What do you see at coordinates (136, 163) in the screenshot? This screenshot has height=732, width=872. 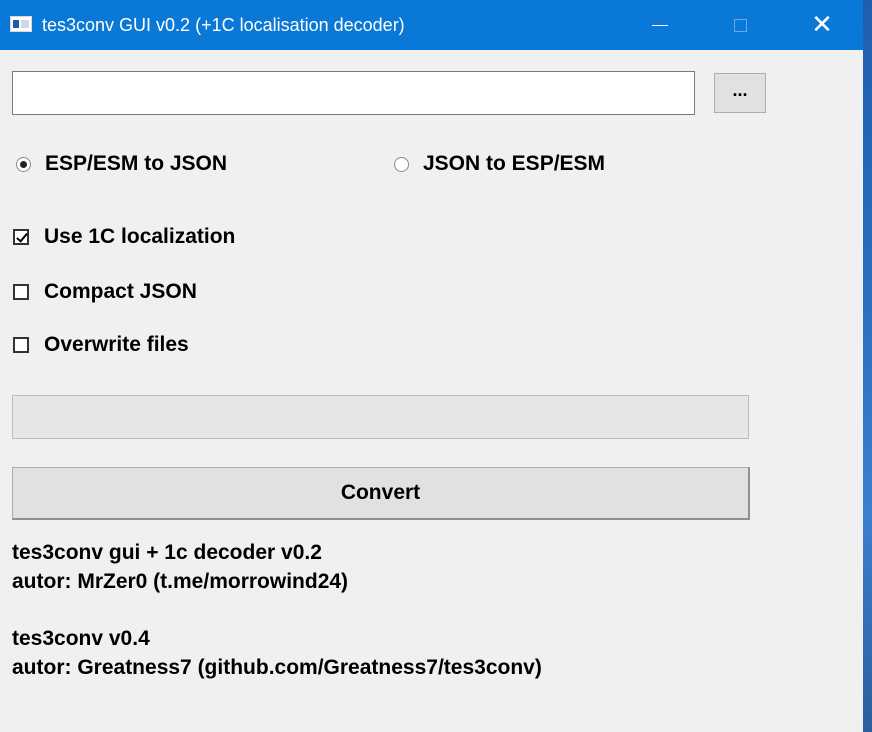 I see `radio-label: ESP/ESM to JSON` at bounding box center [136, 163].